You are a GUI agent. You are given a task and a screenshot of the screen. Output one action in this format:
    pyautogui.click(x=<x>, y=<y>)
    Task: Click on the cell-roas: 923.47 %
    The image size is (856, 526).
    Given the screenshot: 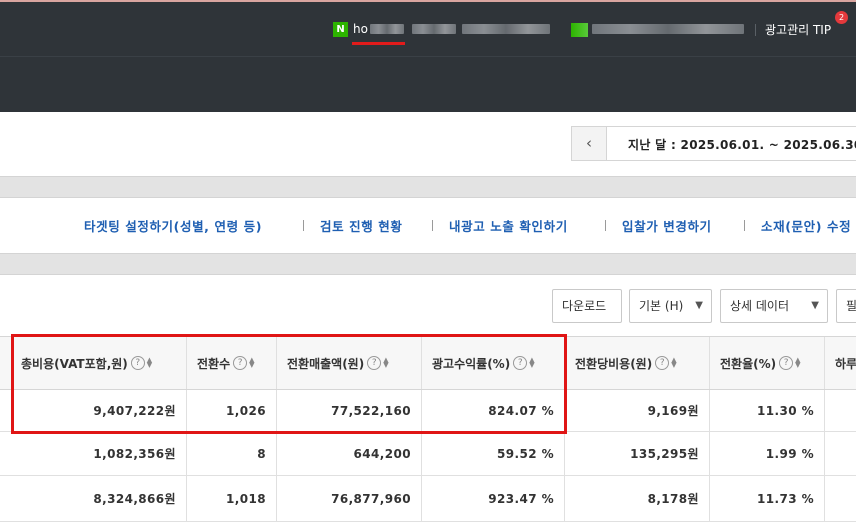 What is the action you would take?
    pyautogui.click(x=493, y=498)
    